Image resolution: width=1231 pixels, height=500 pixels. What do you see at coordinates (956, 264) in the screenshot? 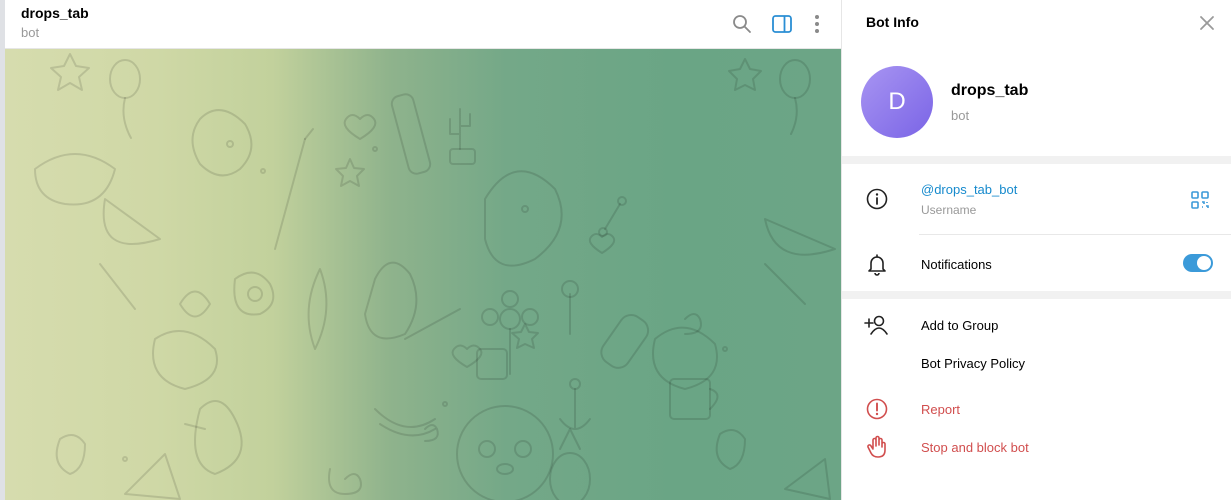
I see `notifications-label: Notifications` at bounding box center [956, 264].